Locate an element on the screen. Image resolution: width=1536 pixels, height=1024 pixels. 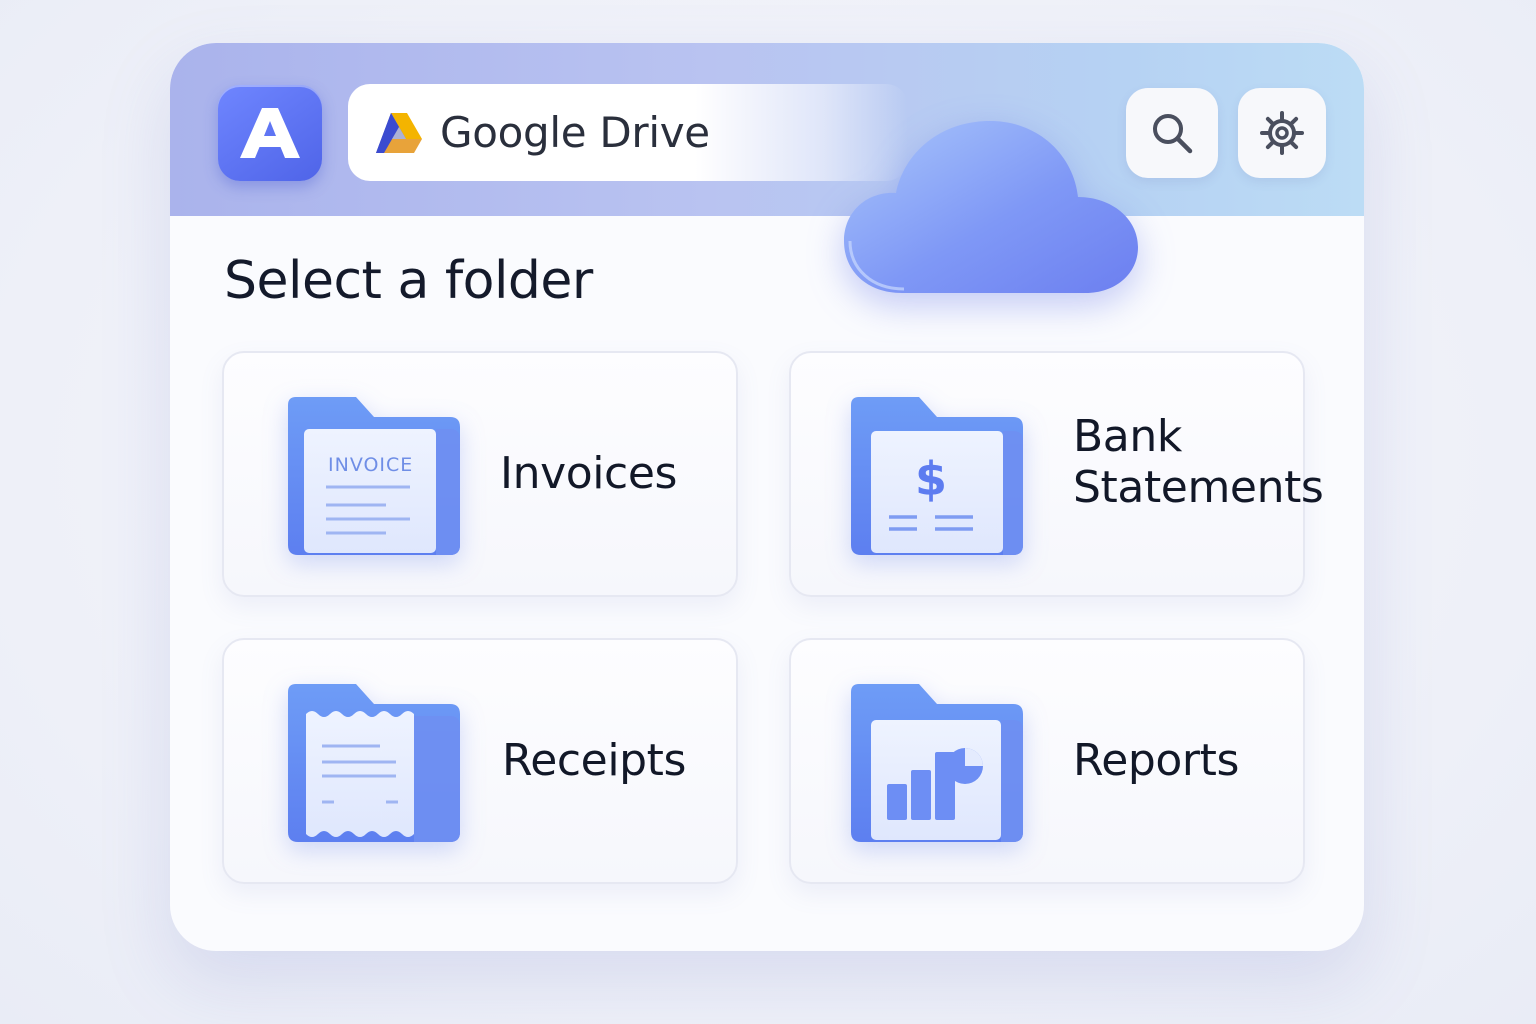
folder-label: Bank Statements is located at coordinates (1198, 461).